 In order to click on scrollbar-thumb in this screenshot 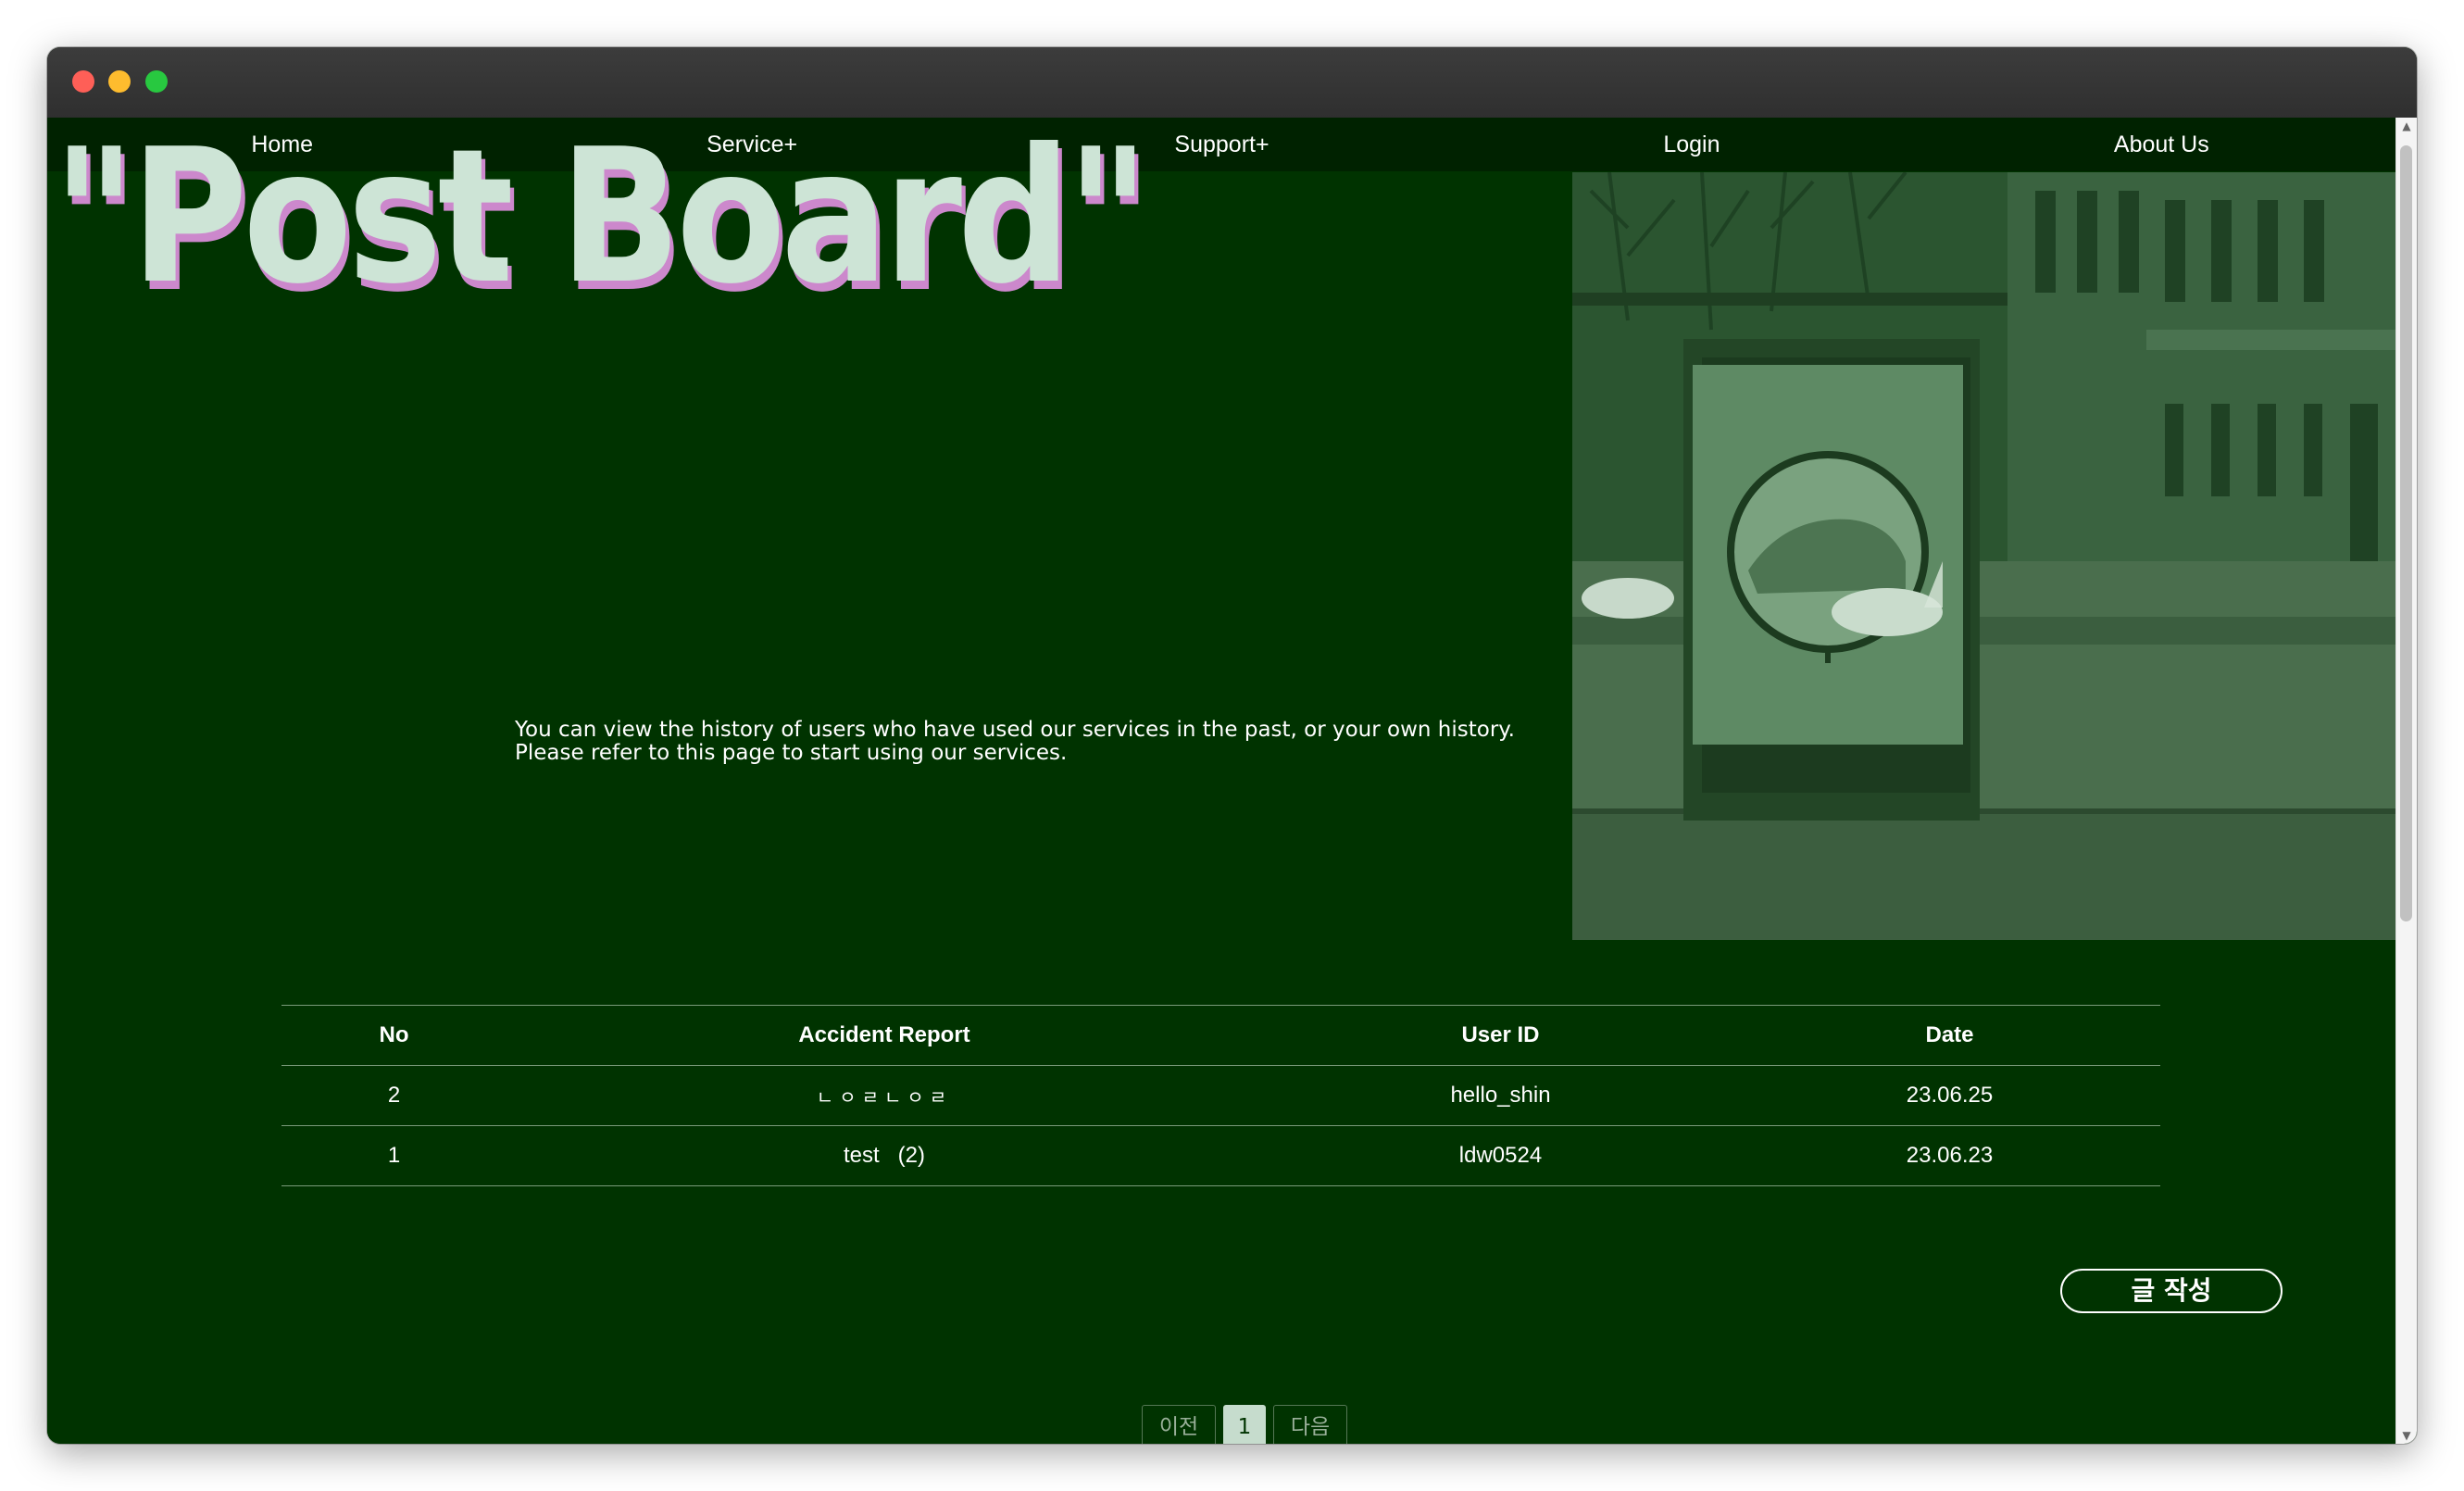, I will do `click(2406, 533)`.